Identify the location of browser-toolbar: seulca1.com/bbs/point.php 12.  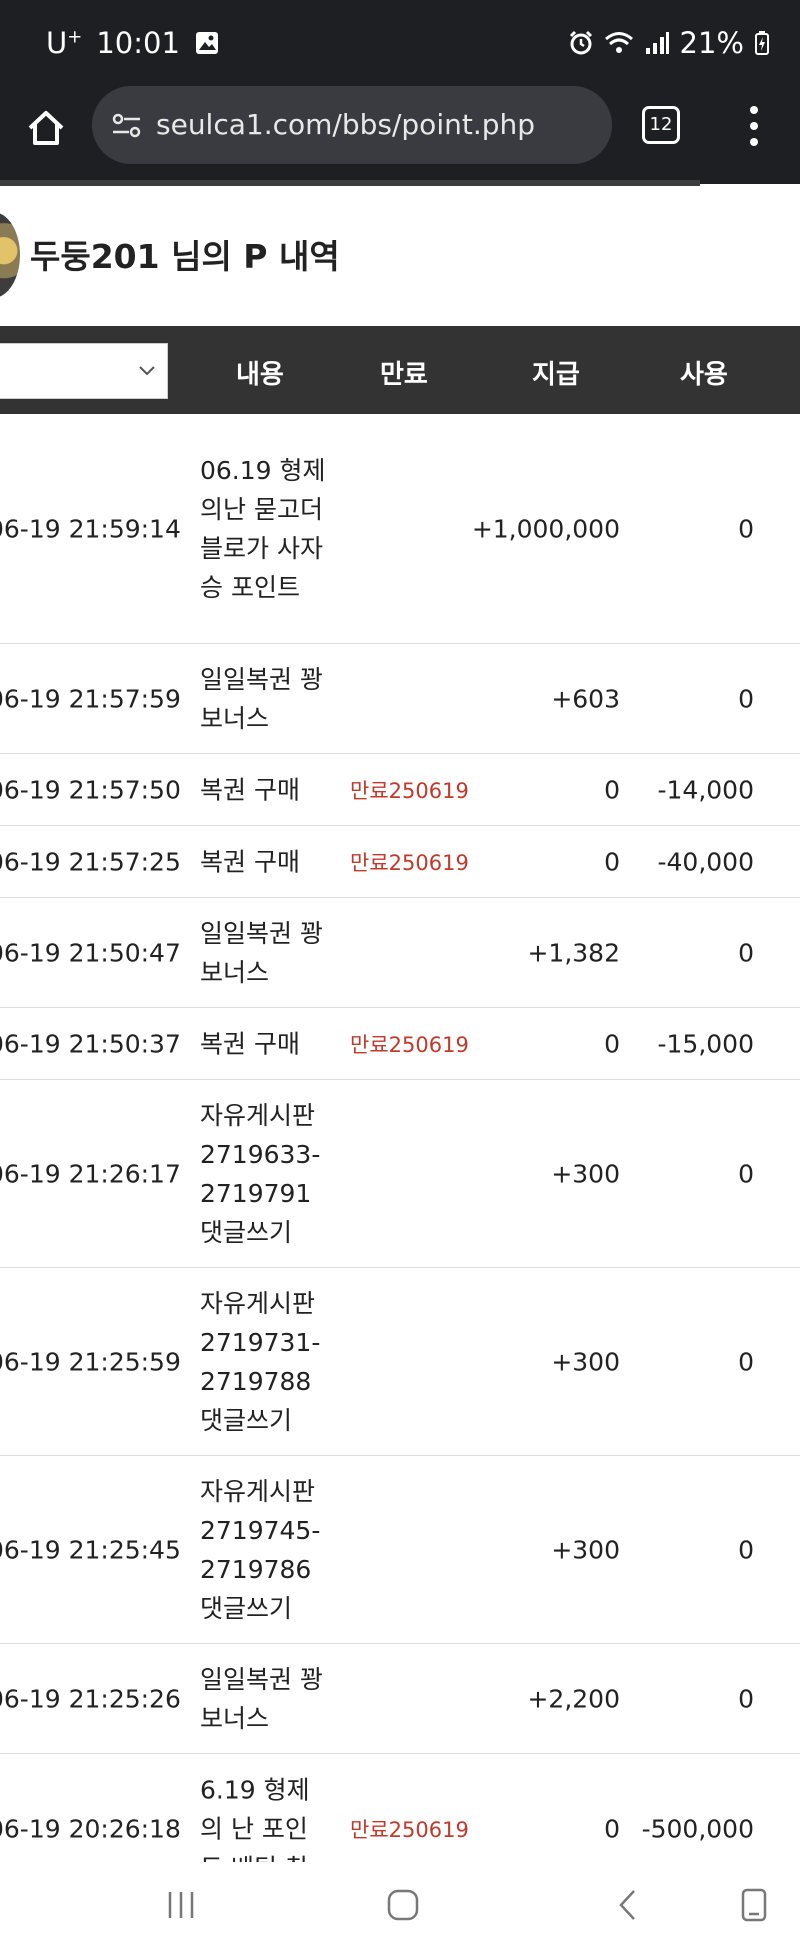
(400, 135).